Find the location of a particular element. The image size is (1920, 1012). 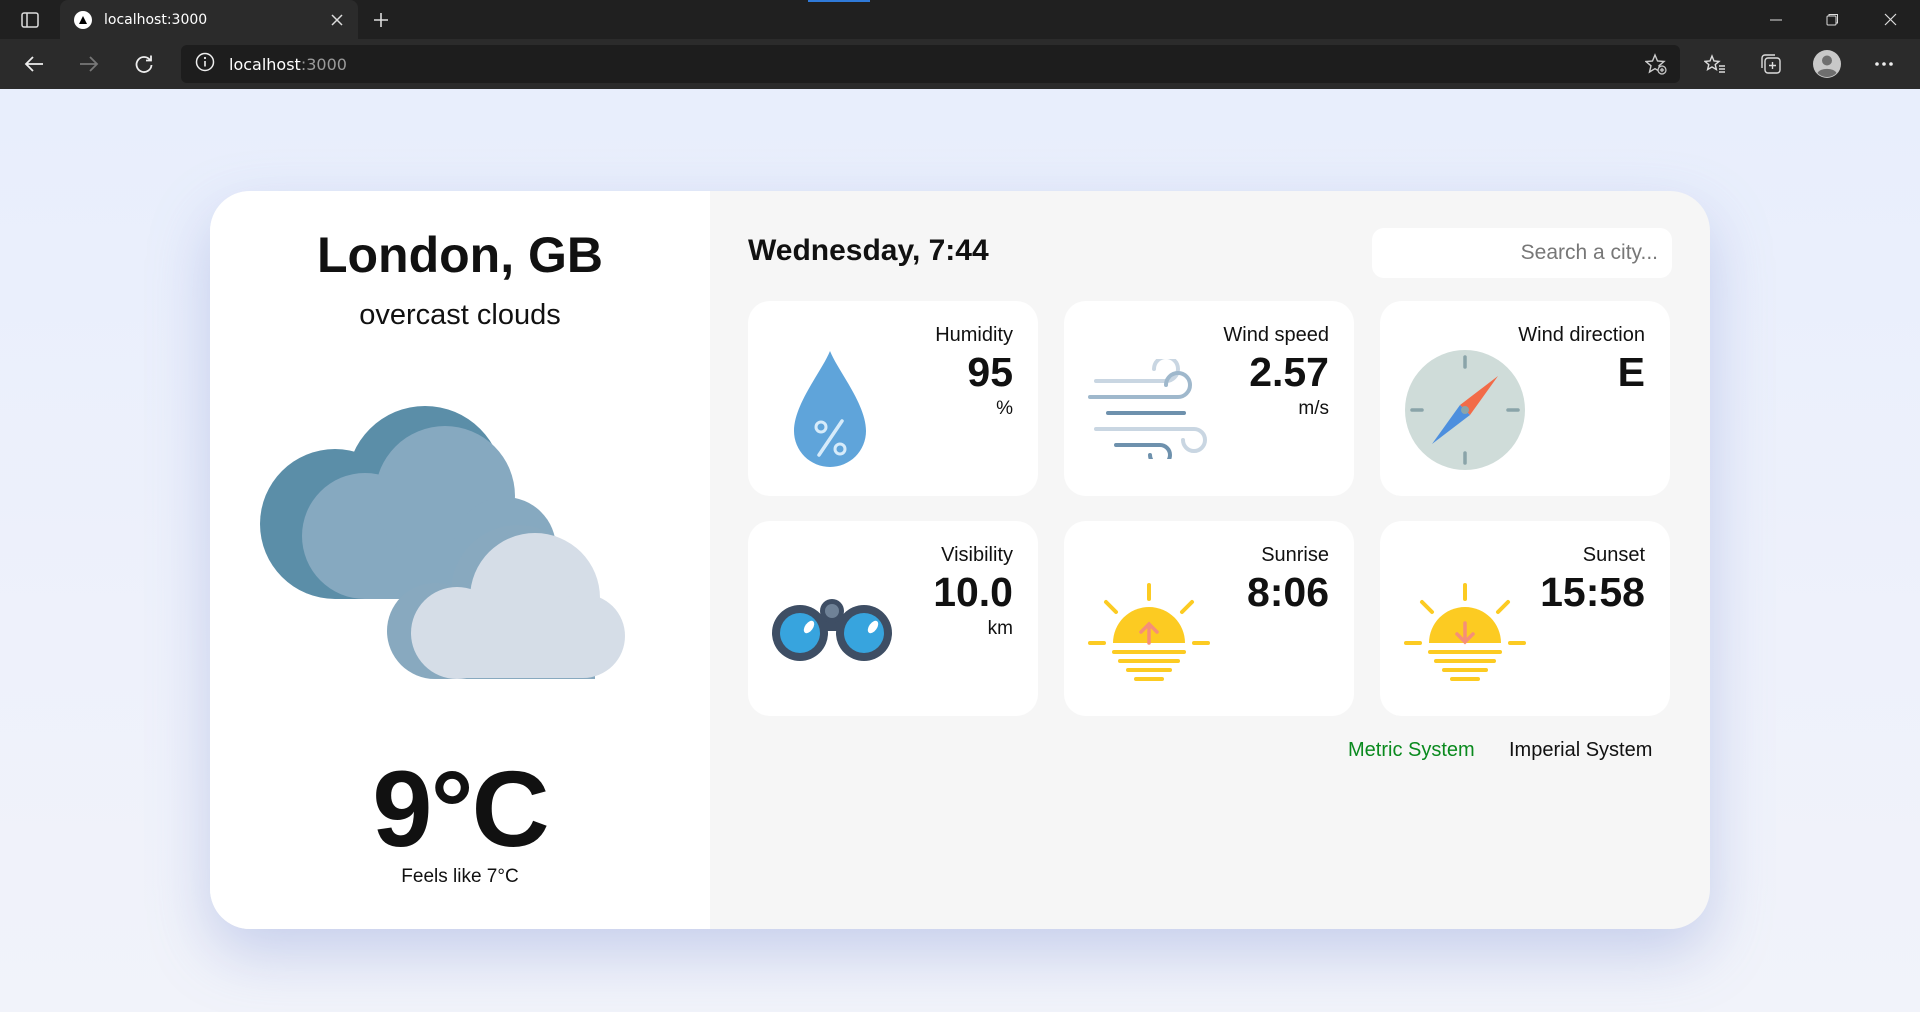

visibility-tile: Visibility 10.0 km is located at coordinates (893, 618).